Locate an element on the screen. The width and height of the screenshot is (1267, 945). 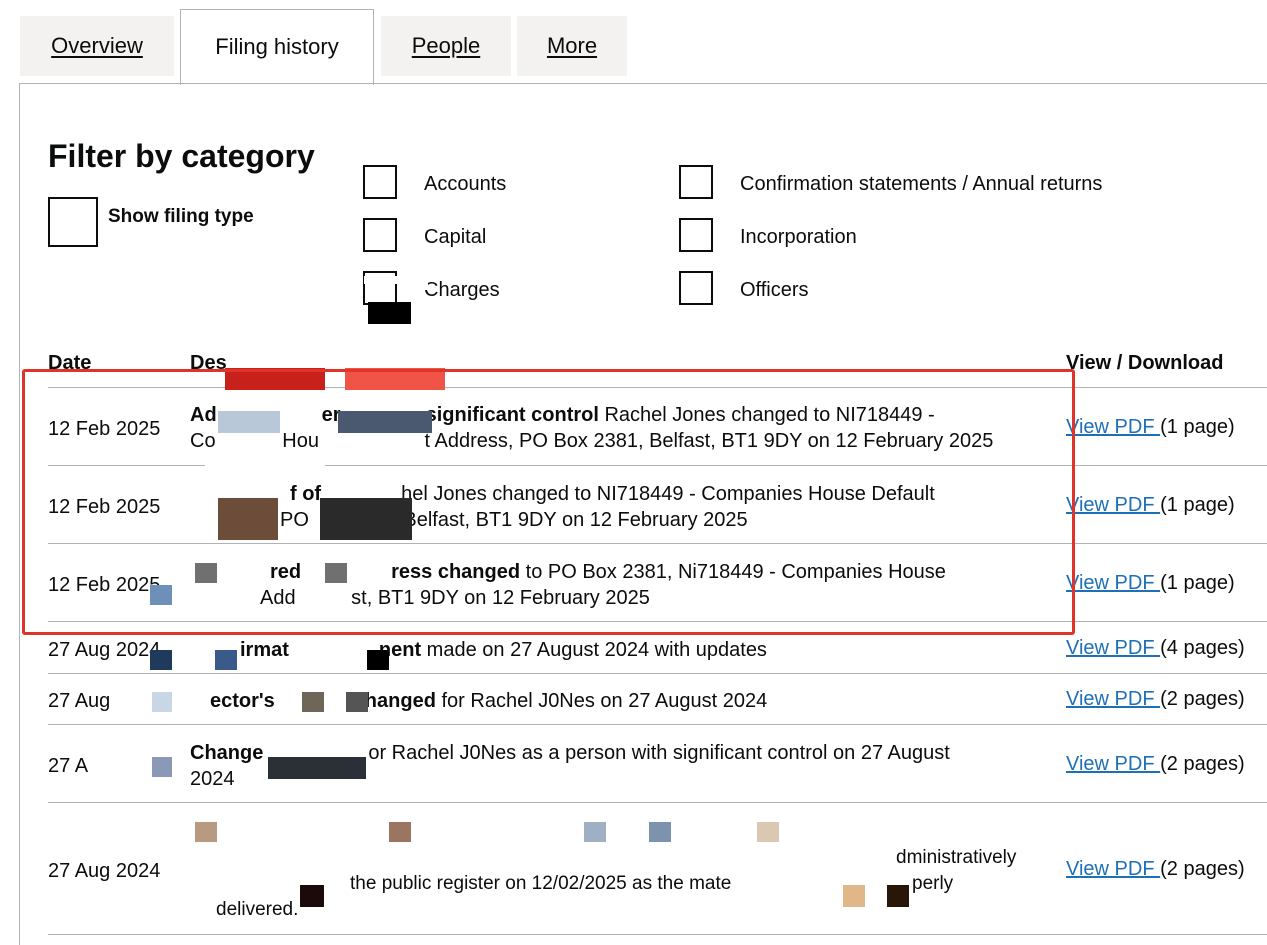
incorporation-checkbox is located at coordinates (696, 235).